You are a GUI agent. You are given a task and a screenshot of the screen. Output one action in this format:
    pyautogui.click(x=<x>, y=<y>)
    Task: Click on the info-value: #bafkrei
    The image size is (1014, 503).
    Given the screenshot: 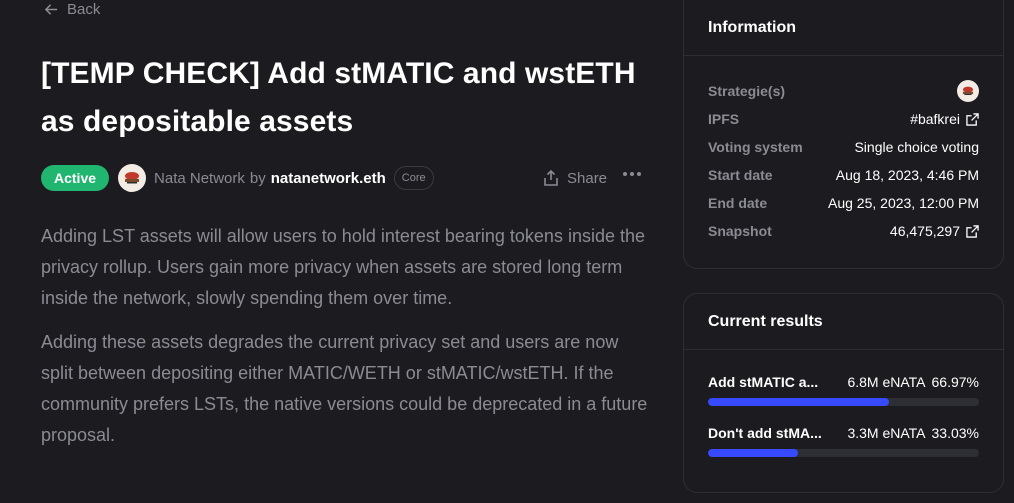 What is the action you would take?
    pyautogui.click(x=935, y=119)
    